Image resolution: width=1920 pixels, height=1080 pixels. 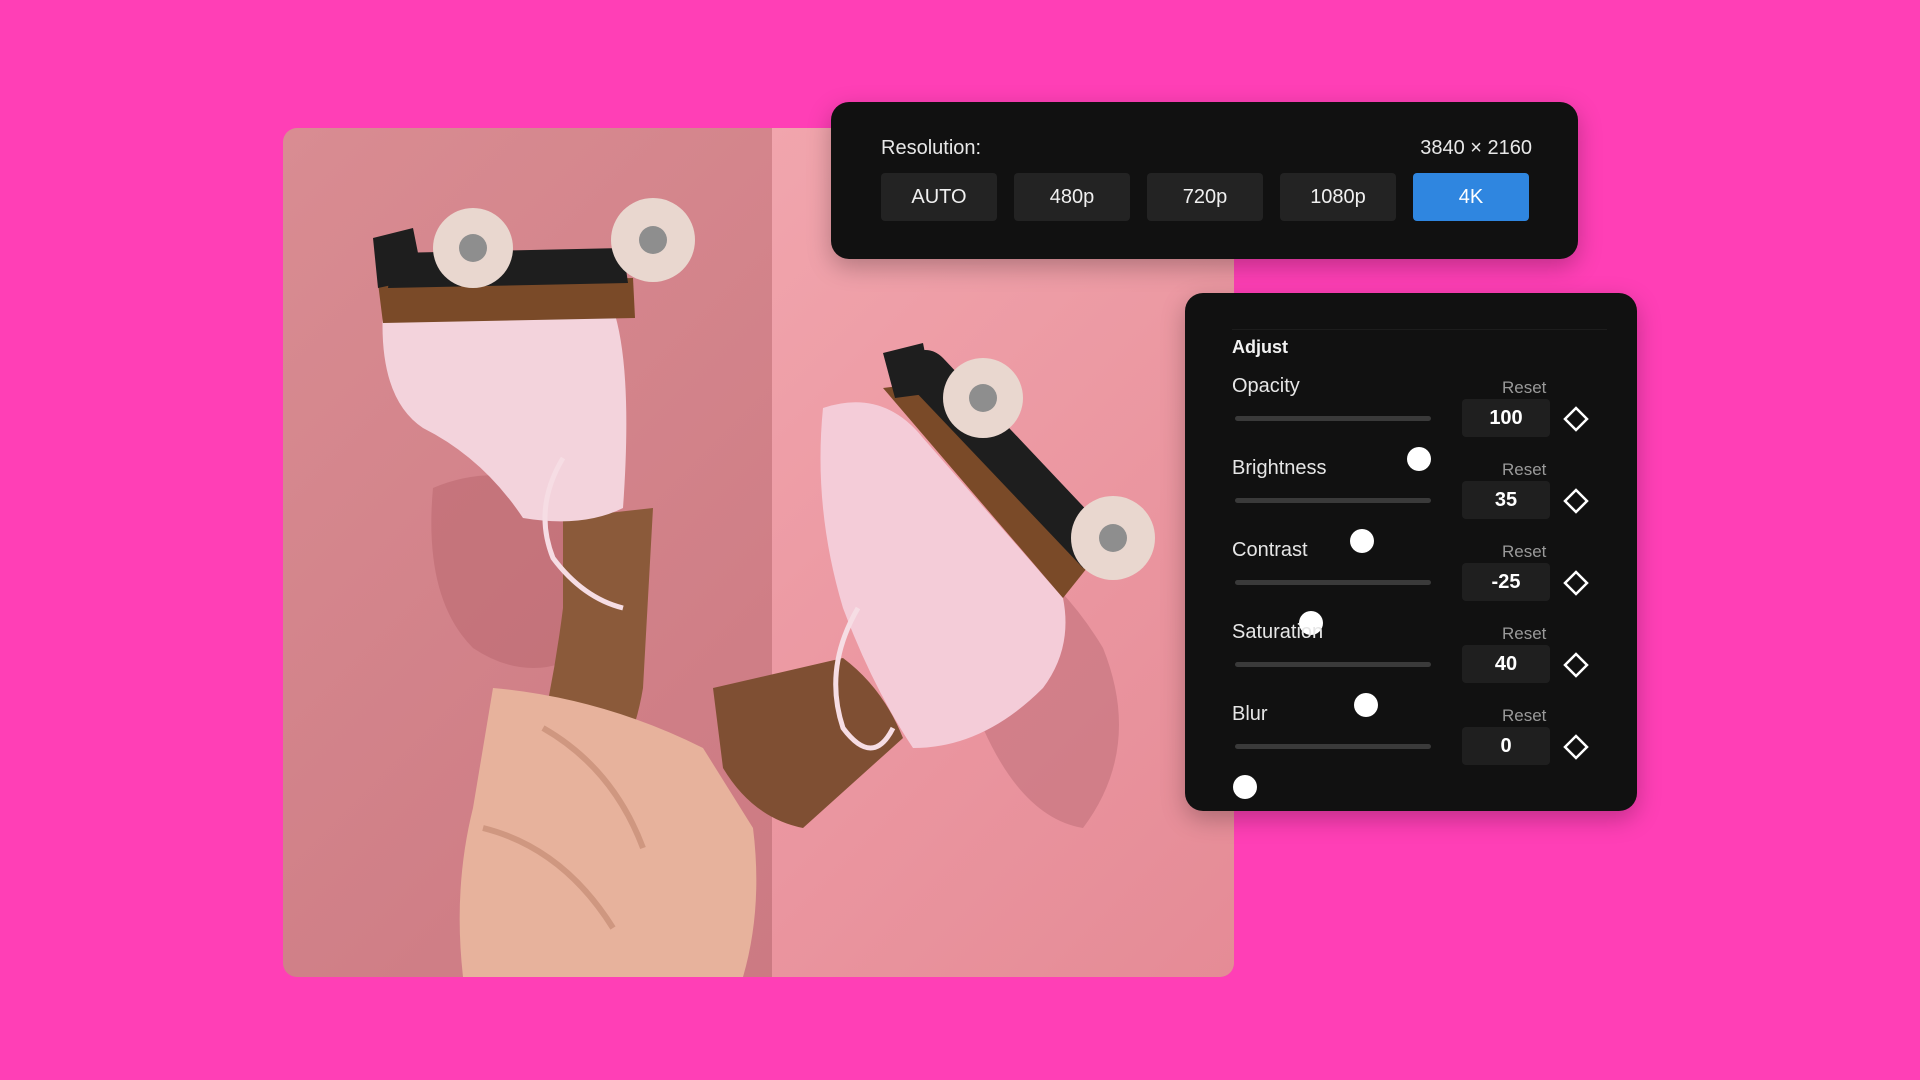 What do you see at coordinates (1524, 552) in the screenshot?
I see `contrast-reset-button: Reset` at bounding box center [1524, 552].